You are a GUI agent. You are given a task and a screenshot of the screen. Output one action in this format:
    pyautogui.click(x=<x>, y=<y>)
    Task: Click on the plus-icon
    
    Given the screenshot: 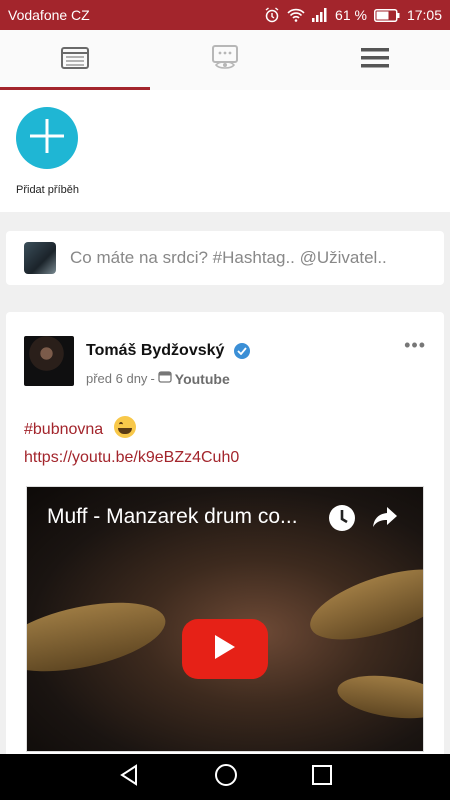 What is the action you would take?
    pyautogui.click(x=47, y=138)
    